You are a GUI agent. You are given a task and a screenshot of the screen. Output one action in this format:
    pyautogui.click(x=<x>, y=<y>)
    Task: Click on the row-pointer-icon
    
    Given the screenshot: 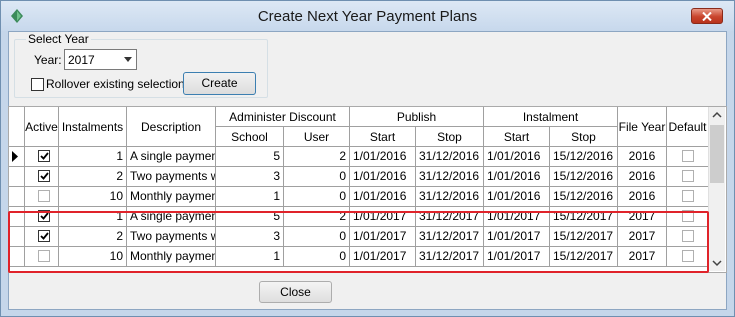 What is the action you would take?
    pyautogui.click(x=15, y=156)
    